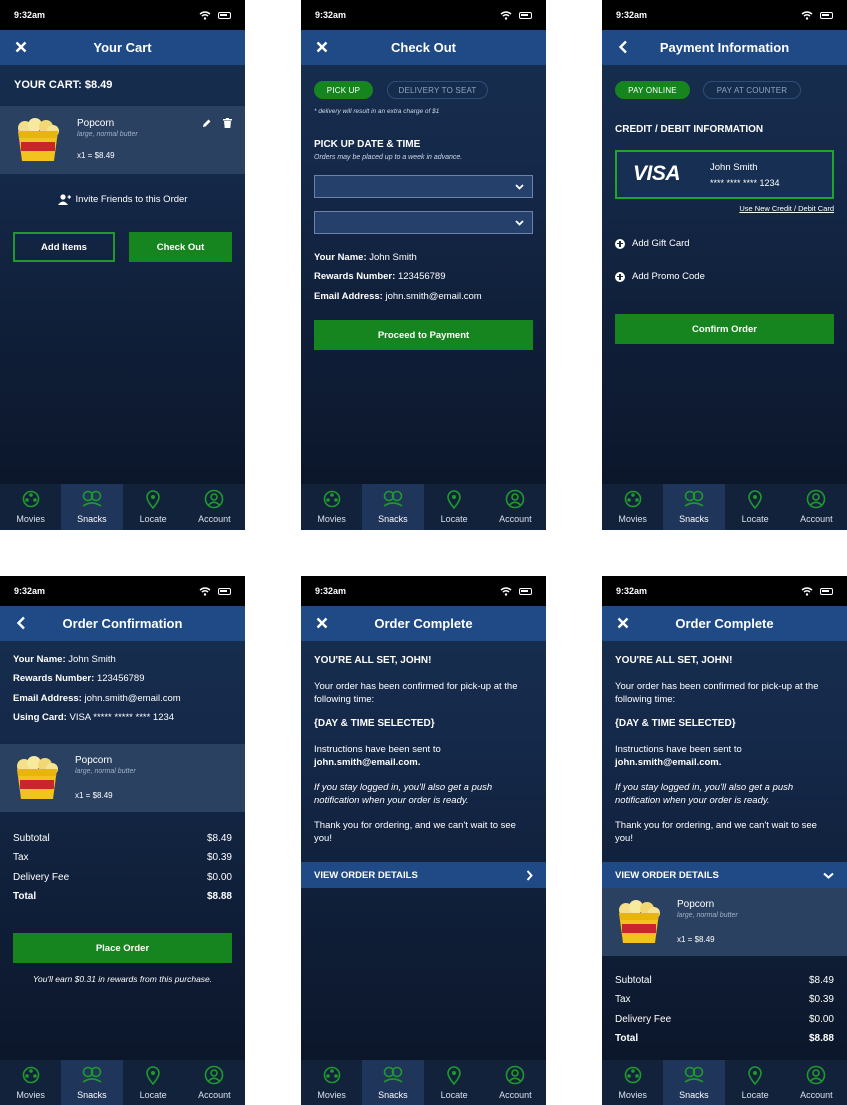 The height and width of the screenshot is (1105, 847). What do you see at coordinates (122, 948) in the screenshot?
I see `place-order-button: Place Order` at bounding box center [122, 948].